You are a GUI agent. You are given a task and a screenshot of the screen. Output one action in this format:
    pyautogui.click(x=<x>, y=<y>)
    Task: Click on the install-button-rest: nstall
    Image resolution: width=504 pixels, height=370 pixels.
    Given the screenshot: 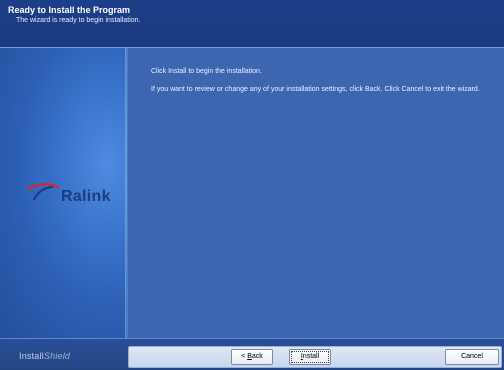 What is the action you would take?
    pyautogui.click(x=311, y=356)
    